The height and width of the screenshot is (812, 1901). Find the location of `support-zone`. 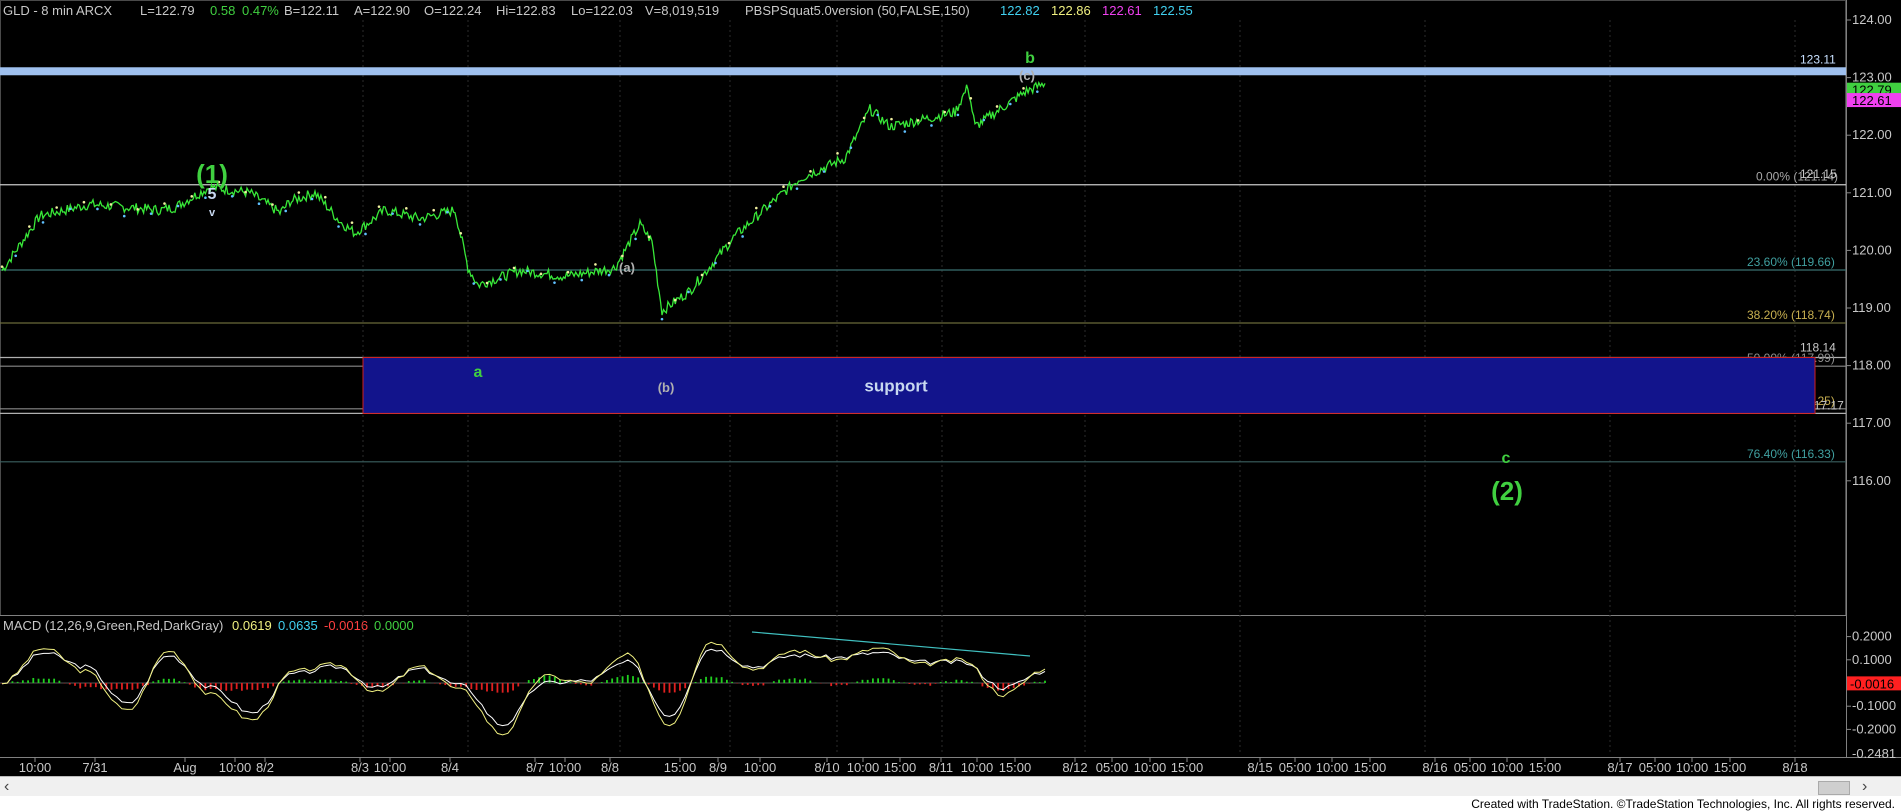

support-zone is located at coordinates (1089, 385).